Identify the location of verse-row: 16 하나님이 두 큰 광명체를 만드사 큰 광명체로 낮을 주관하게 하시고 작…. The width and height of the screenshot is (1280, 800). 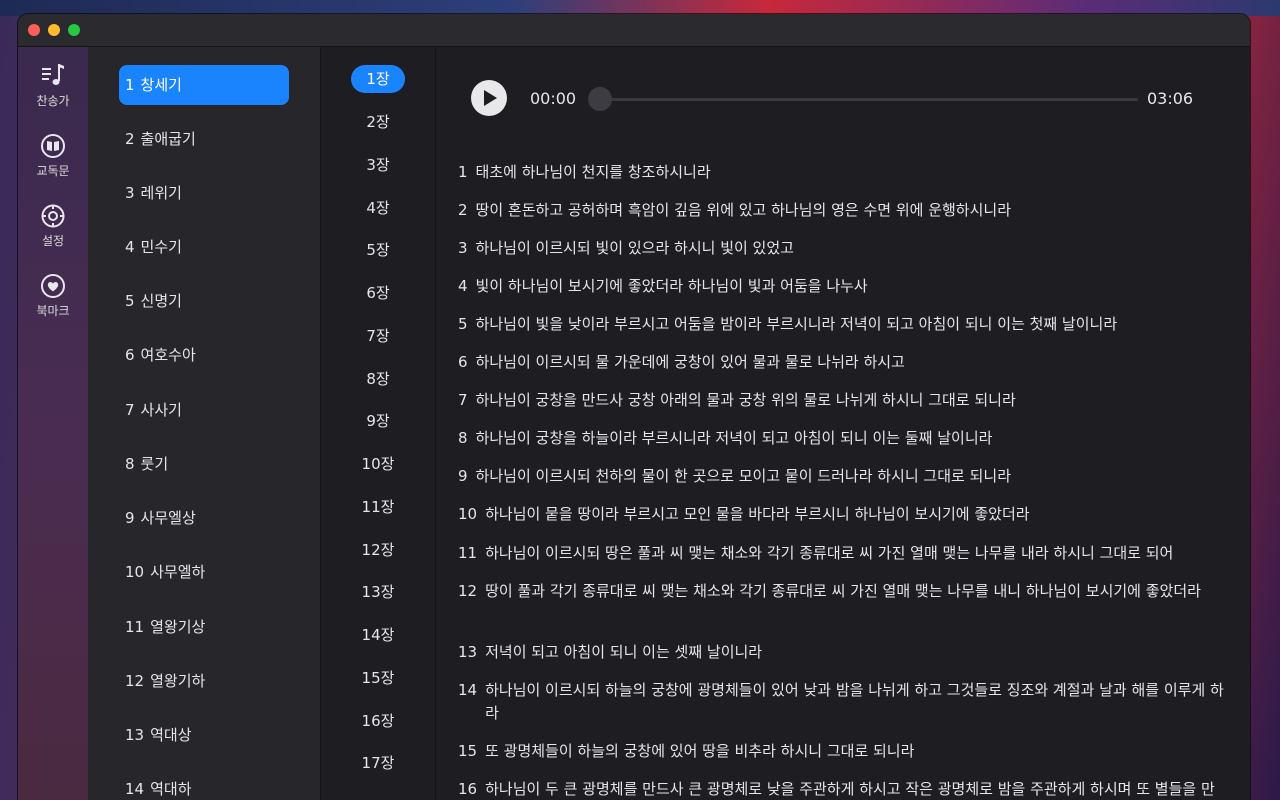
(836, 789).